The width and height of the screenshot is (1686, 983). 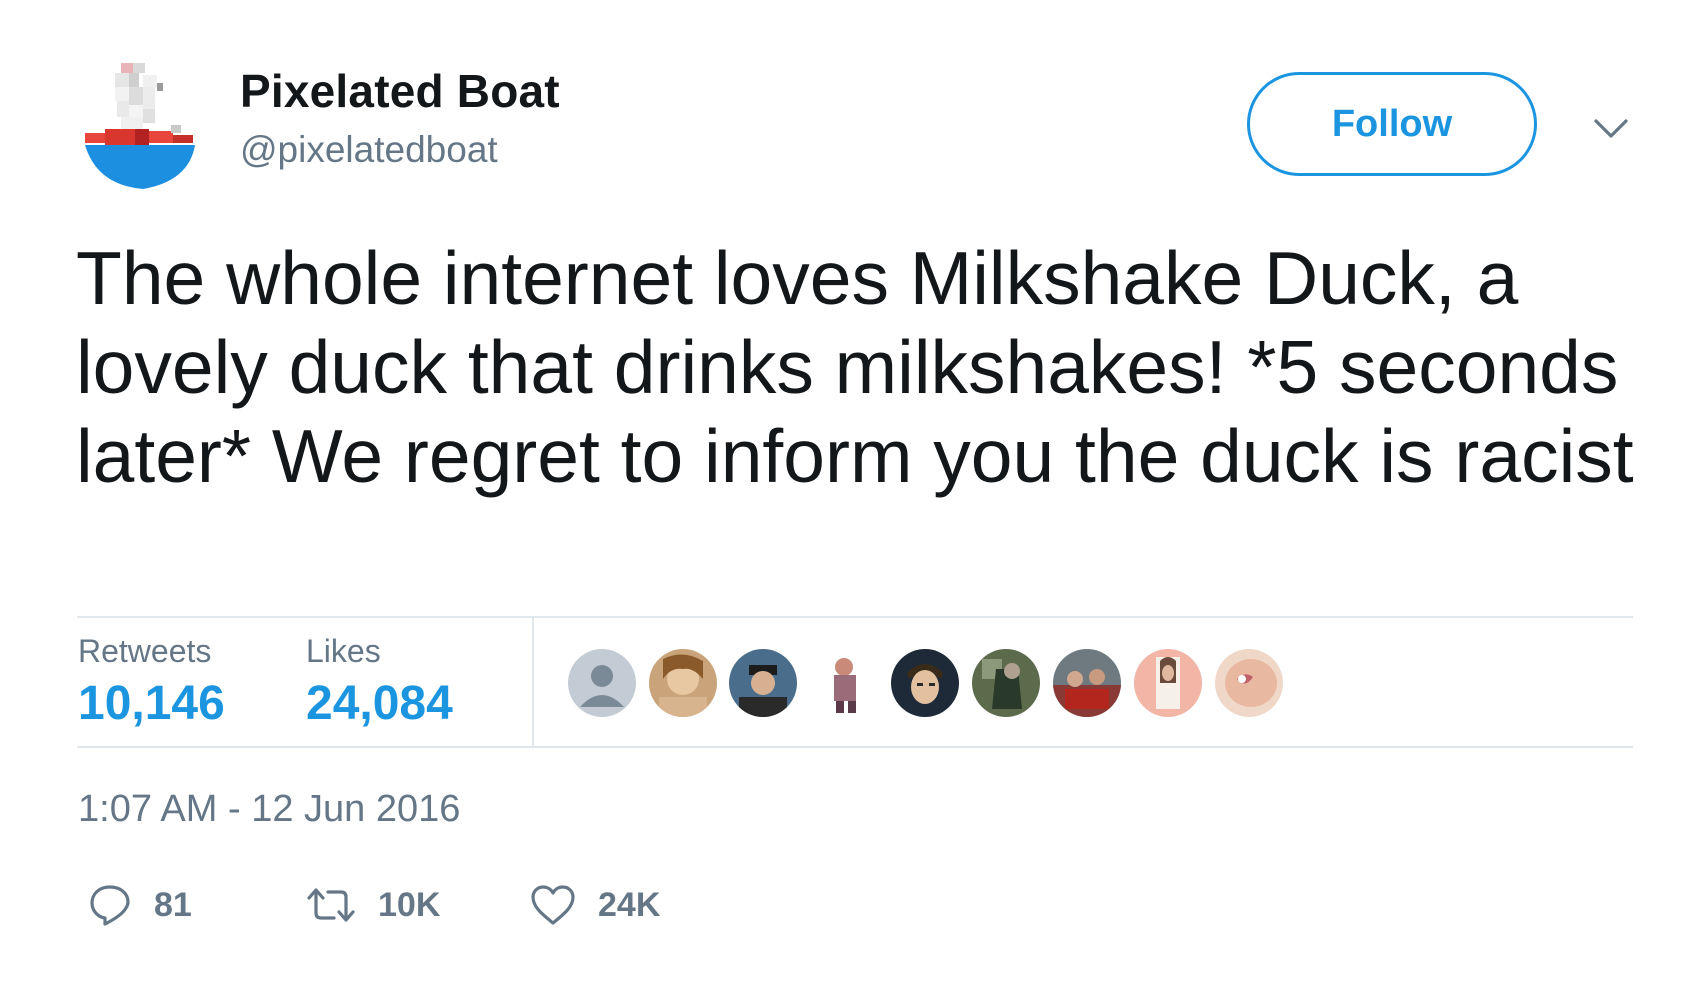 I want to click on stats-top-divider, so click(x=855, y=617).